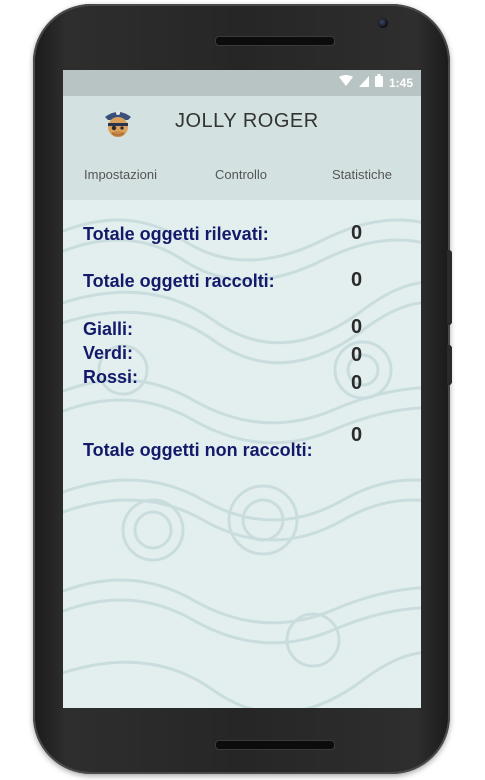 This screenshot has width=485, height=780. I want to click on label-verdi: Verdi:, so click(108, 353).